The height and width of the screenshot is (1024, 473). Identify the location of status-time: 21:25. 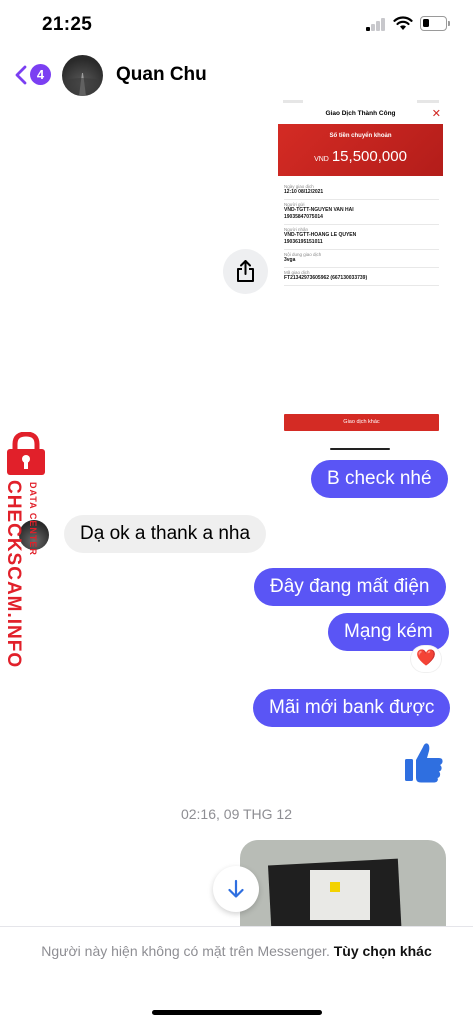
(67, 24).